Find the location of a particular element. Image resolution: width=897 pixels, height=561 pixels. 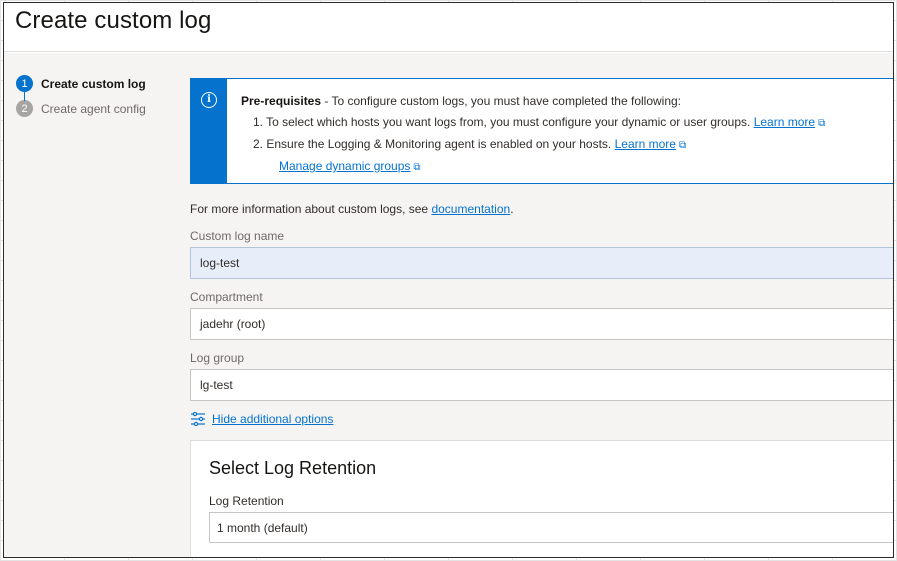

step-label: Create agent config is located at coordinates (93, 108).